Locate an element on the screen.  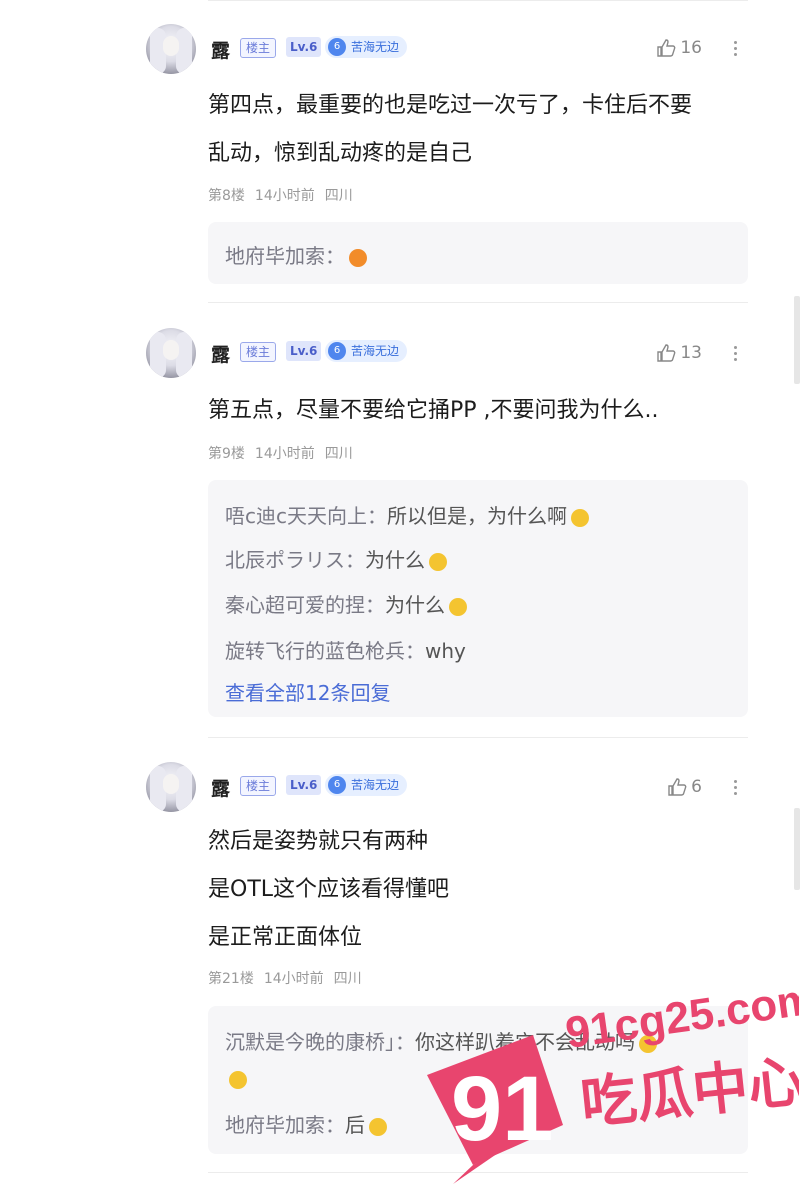
sweat-smile-emoji-icon is located at coordinates (378, 1126).